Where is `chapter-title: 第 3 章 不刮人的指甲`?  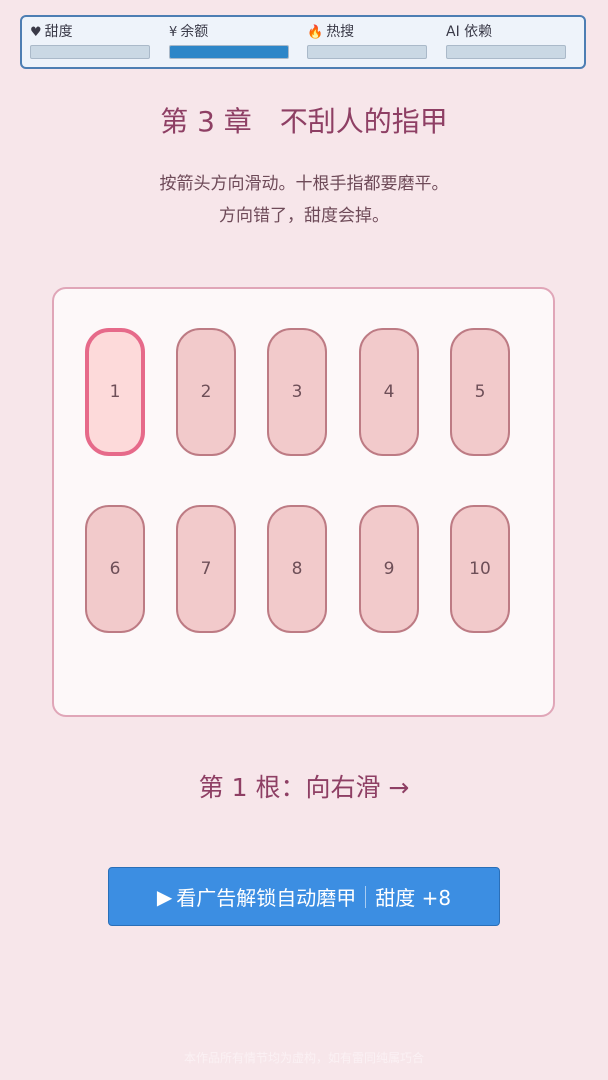
chapter-title: 第 3 章 不刮人的指甲 is located at coordinates (304, 121).